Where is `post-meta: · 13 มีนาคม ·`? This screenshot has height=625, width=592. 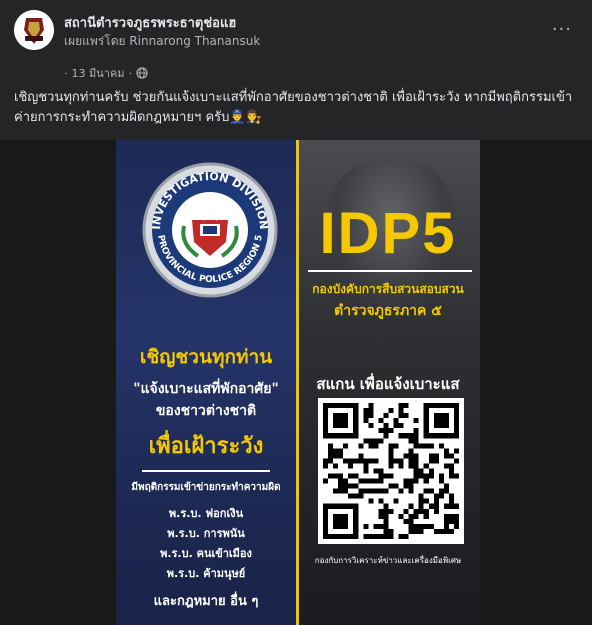 post-meta: · 13 มีนาคม · is located at coordinates (106, 73).